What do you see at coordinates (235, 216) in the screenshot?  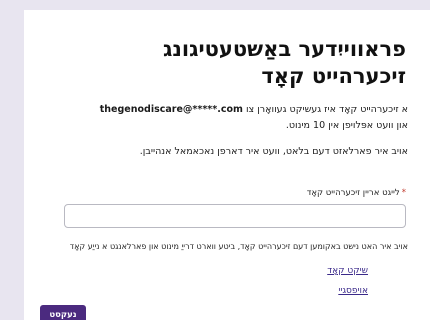 I see `security-code-input` at bounding box center [235, 216].